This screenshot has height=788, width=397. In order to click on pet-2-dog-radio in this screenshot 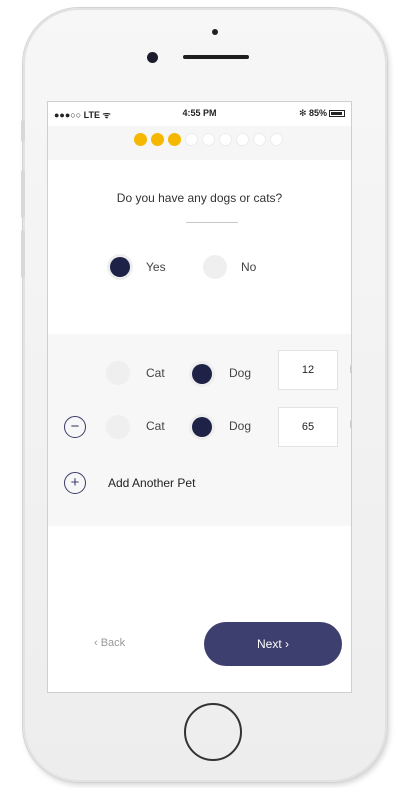, I will do `click(202, 427)`.